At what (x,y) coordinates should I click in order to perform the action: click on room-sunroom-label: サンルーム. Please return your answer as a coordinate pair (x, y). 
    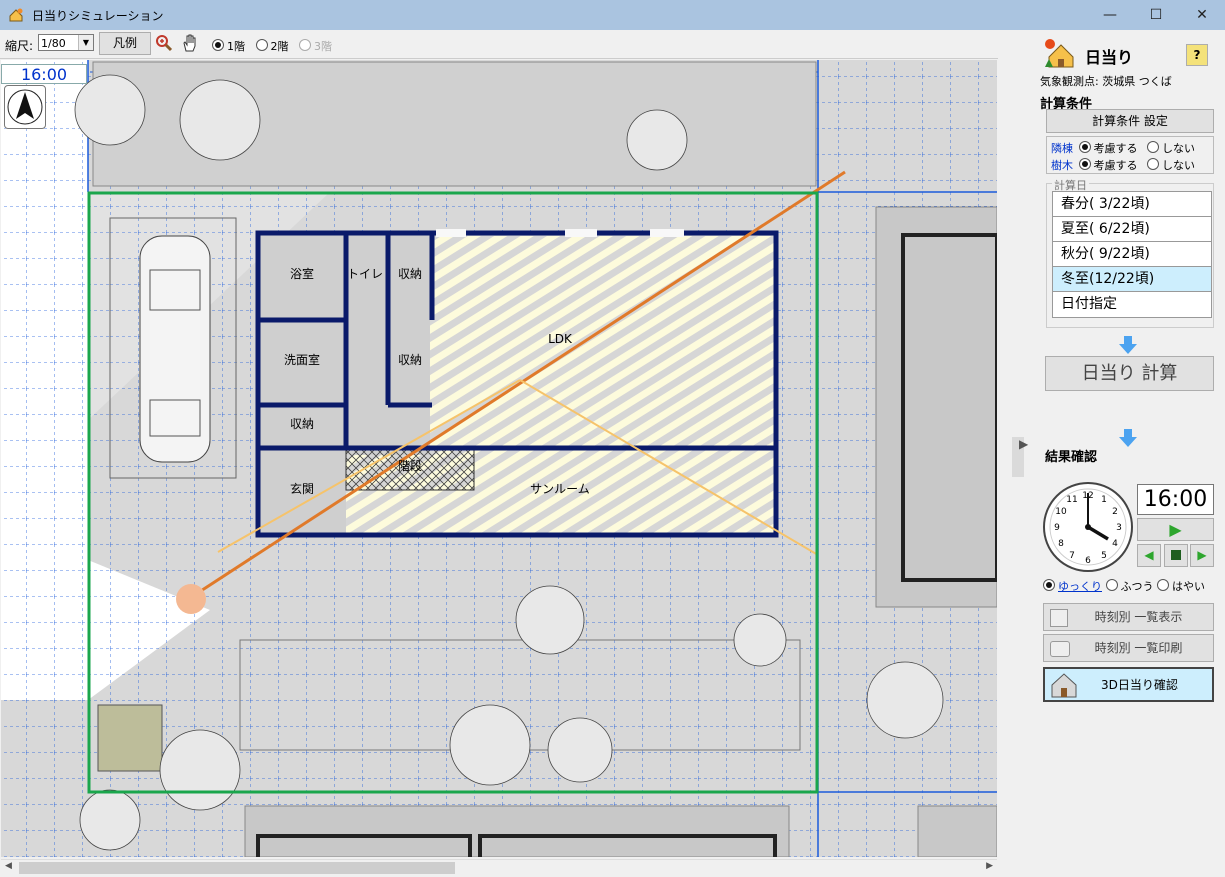
    Looking at the image, I should click on (560, 489).